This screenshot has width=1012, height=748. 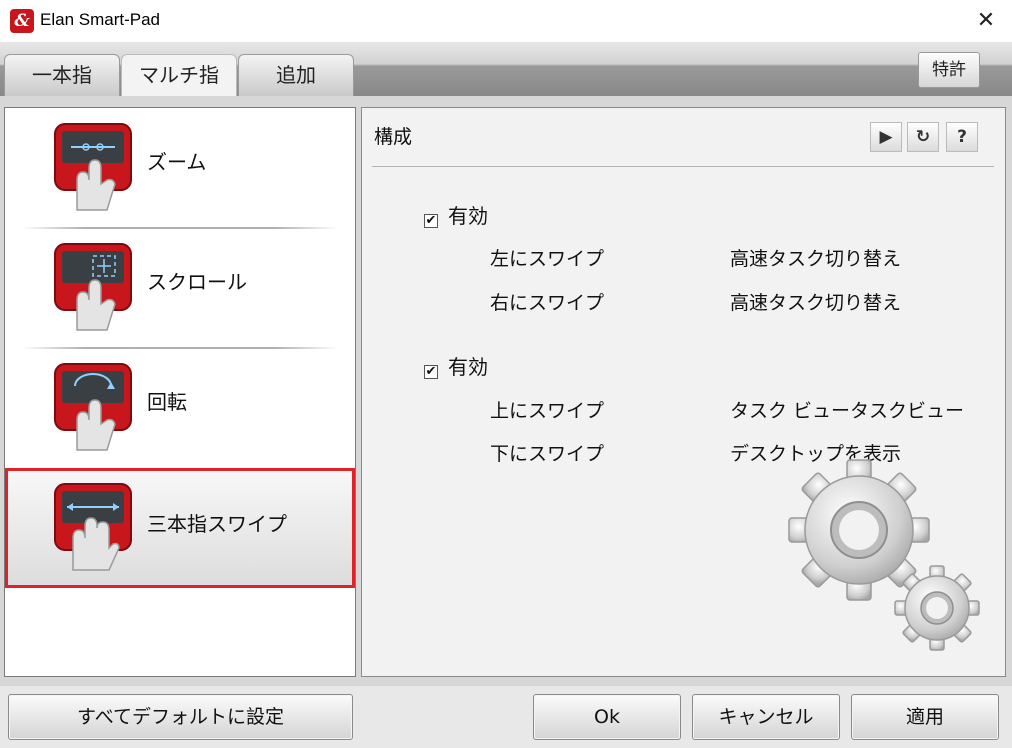 I want to click on refresh-icon: ↻, so click(x=923, y=137).